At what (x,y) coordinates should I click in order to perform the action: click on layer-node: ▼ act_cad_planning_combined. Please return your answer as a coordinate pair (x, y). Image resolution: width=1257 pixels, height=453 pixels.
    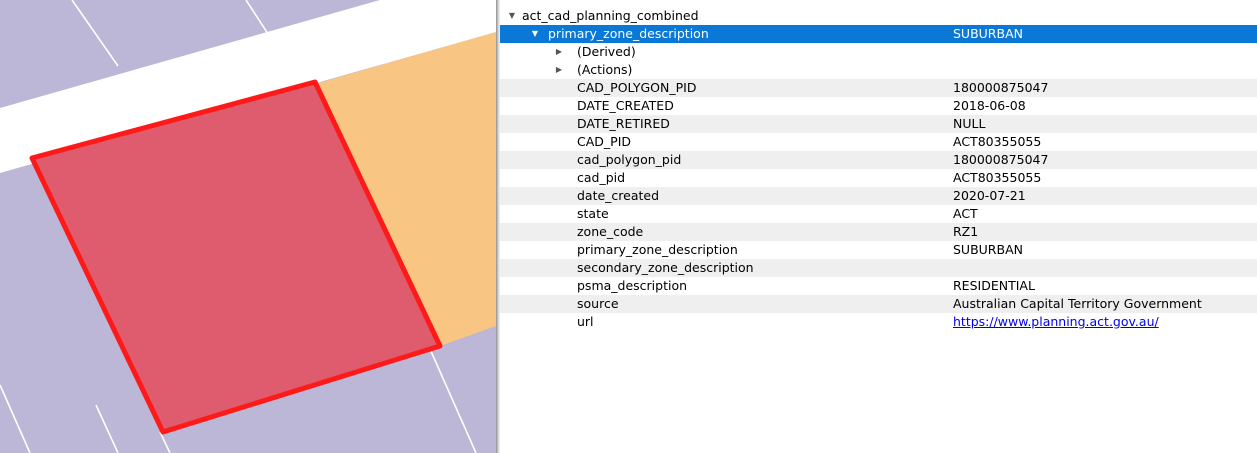
    Looking at the image, I should click on (878, 16).